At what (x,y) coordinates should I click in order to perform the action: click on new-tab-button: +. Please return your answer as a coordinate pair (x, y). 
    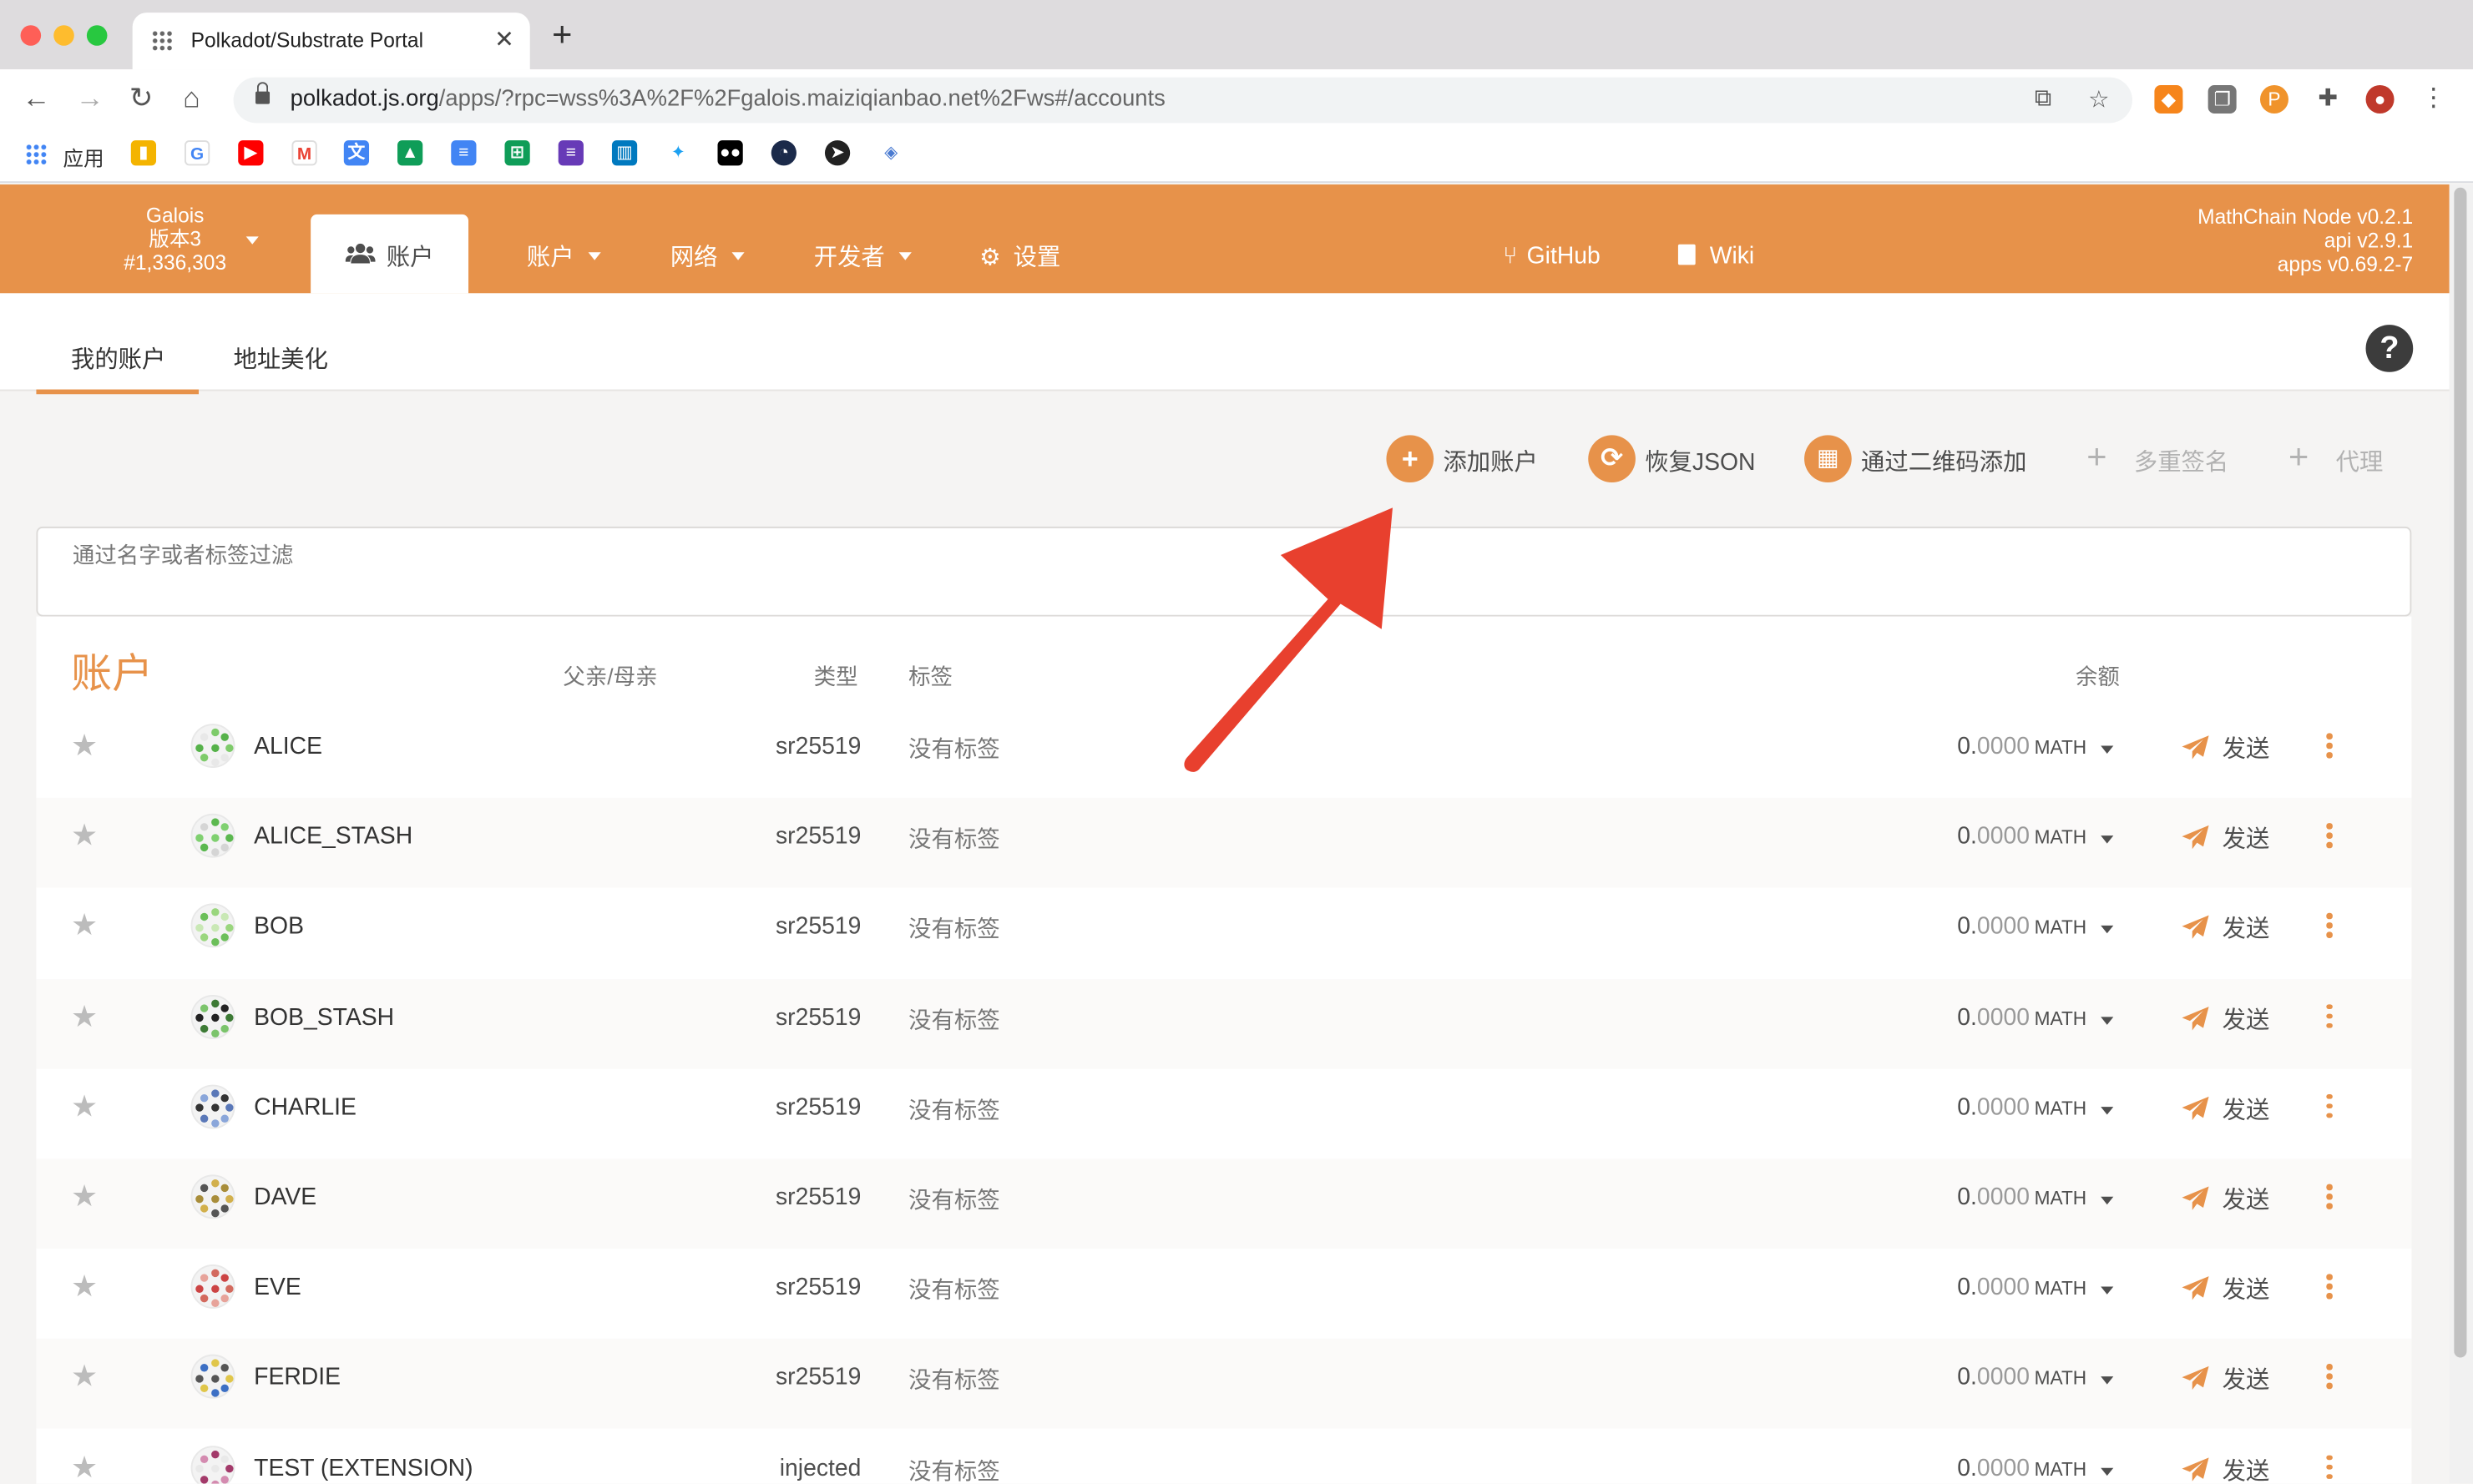
    Looking at the image, I should click on (562, 35).